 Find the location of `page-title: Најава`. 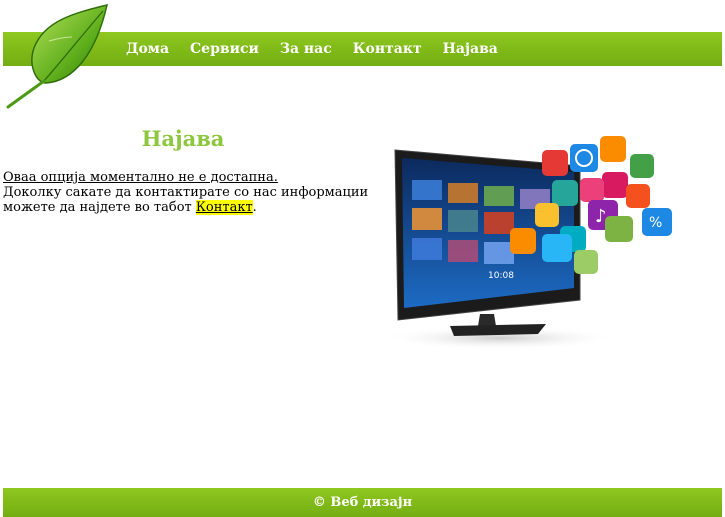

page-title: Најава is located at coordinates (183, 138).